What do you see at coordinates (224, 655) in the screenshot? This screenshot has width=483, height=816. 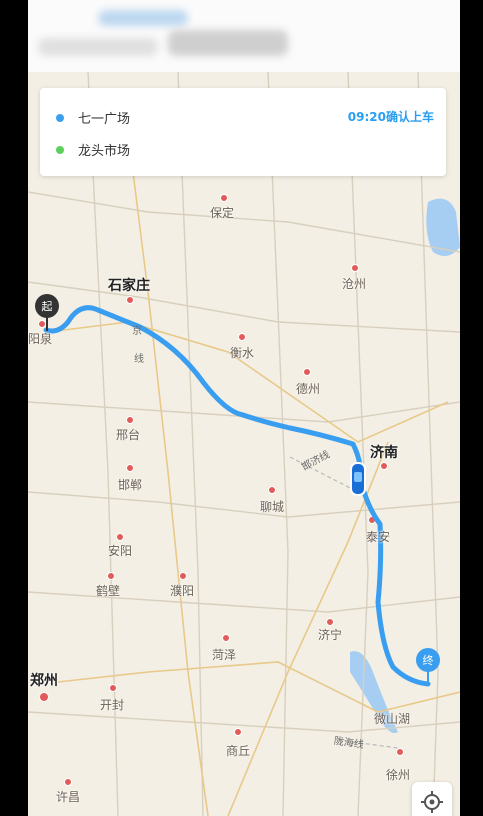 I see `city-heze: 菏泽` at bounding box center [224, 655].